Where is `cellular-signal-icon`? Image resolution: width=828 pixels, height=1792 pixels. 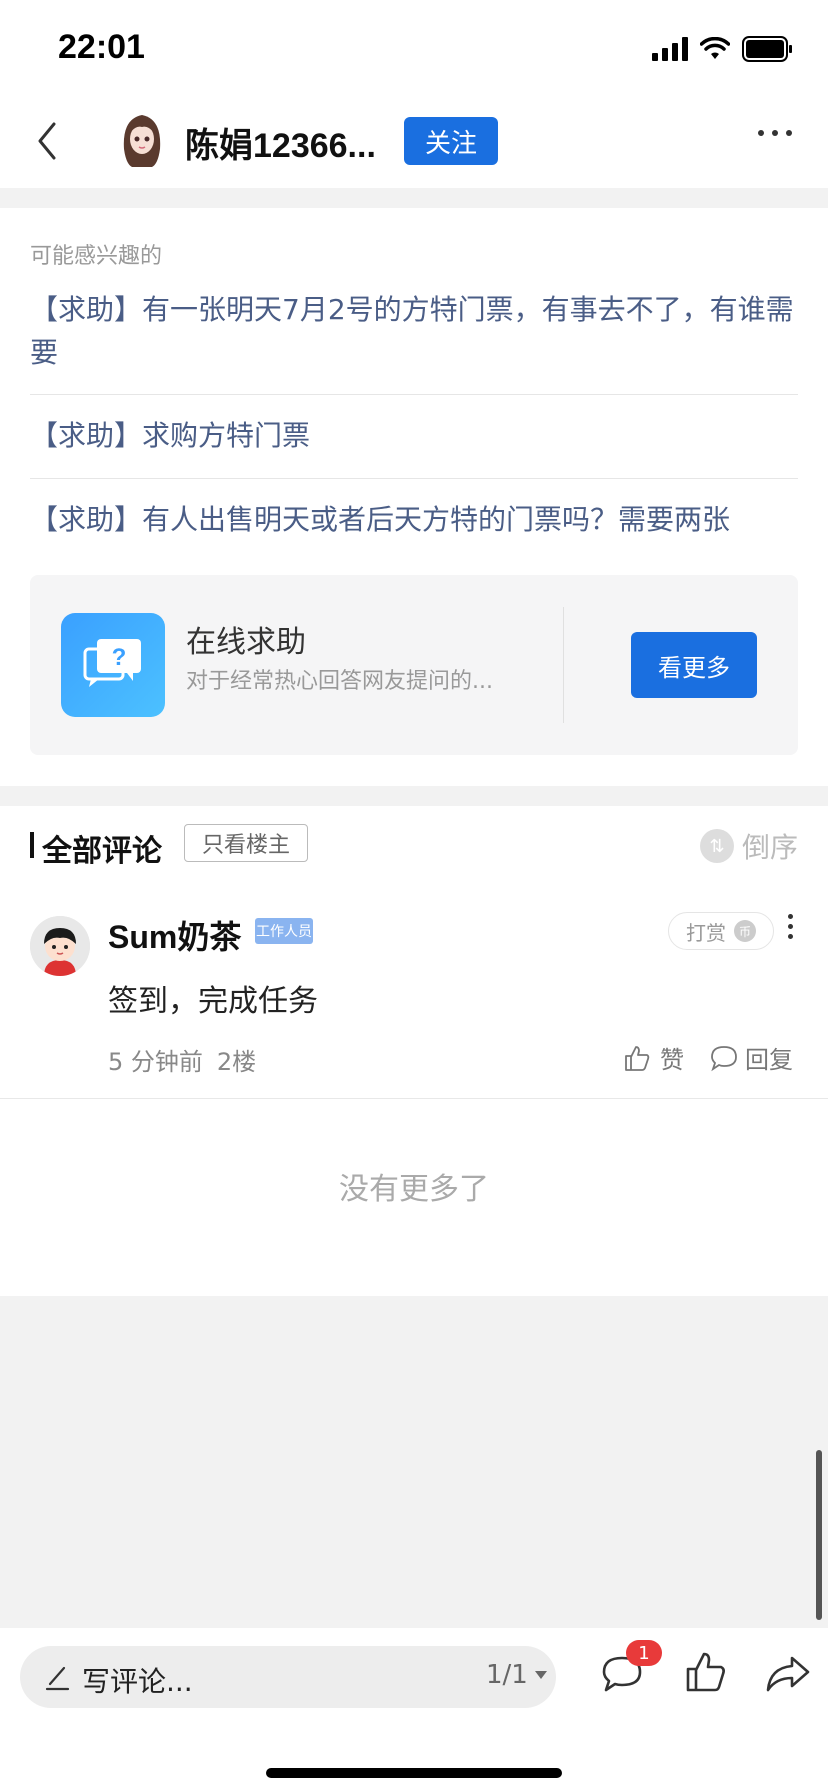 cellular-signal-icon is located at coordinates (670, 49).